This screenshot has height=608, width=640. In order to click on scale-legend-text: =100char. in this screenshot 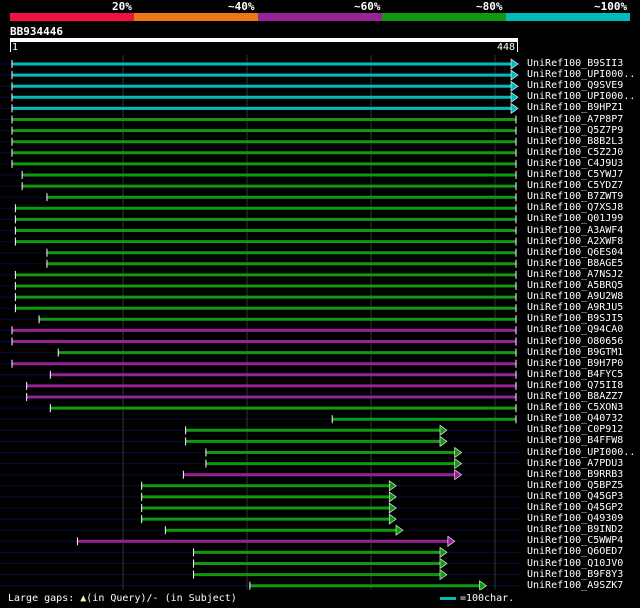, I will do `click(487, 598)`.